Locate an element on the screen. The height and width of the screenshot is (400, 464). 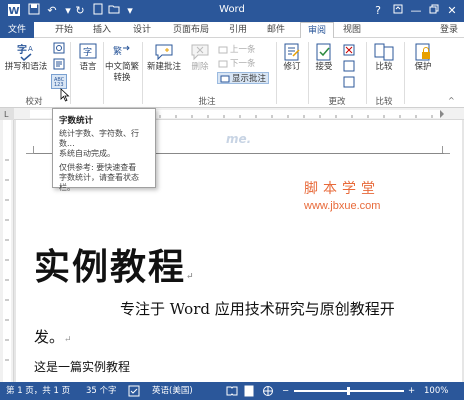
reject-icon is located at coordinates (349, 50).